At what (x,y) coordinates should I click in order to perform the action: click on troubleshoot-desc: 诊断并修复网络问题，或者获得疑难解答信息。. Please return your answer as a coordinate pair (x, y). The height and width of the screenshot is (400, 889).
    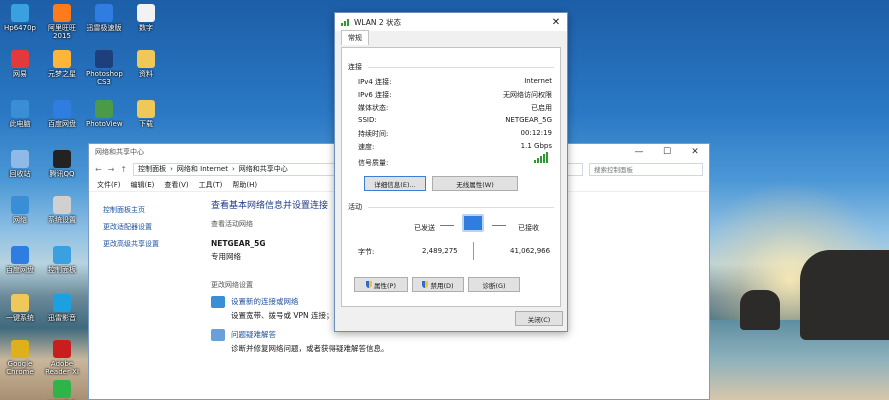
    Looking at the image, I should click on (310, 348).